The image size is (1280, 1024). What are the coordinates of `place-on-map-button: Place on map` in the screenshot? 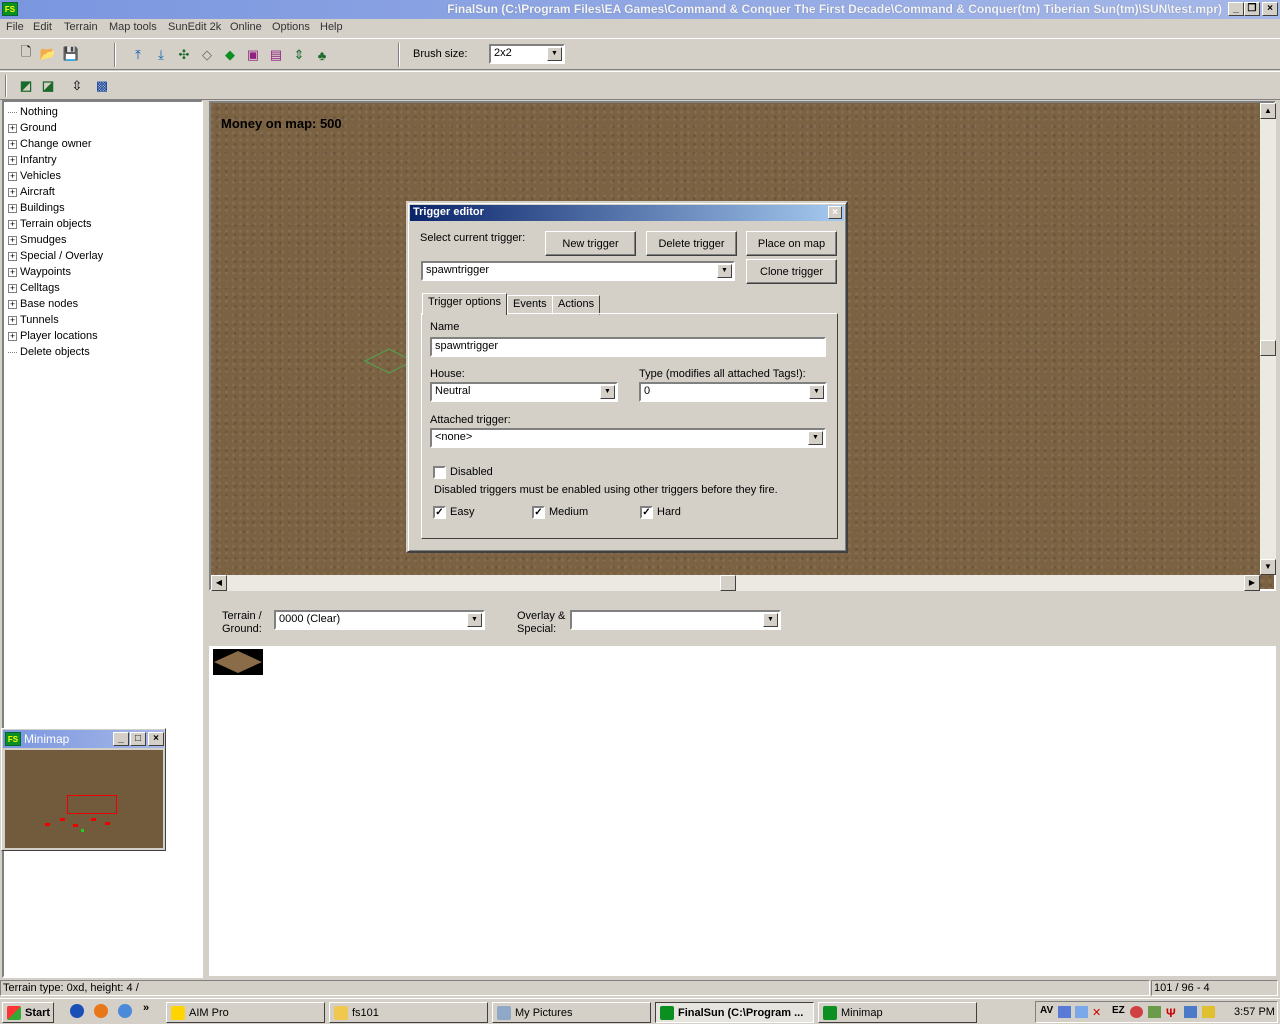 It's located at (791, 243).